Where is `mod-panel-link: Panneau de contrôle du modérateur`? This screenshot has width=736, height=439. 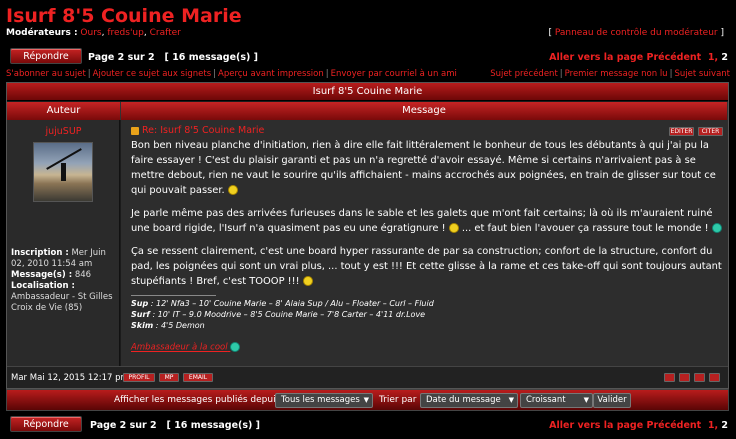
mod-panel-link: Panneau de contrôle du modérateur is located at coordinates (636, 33).